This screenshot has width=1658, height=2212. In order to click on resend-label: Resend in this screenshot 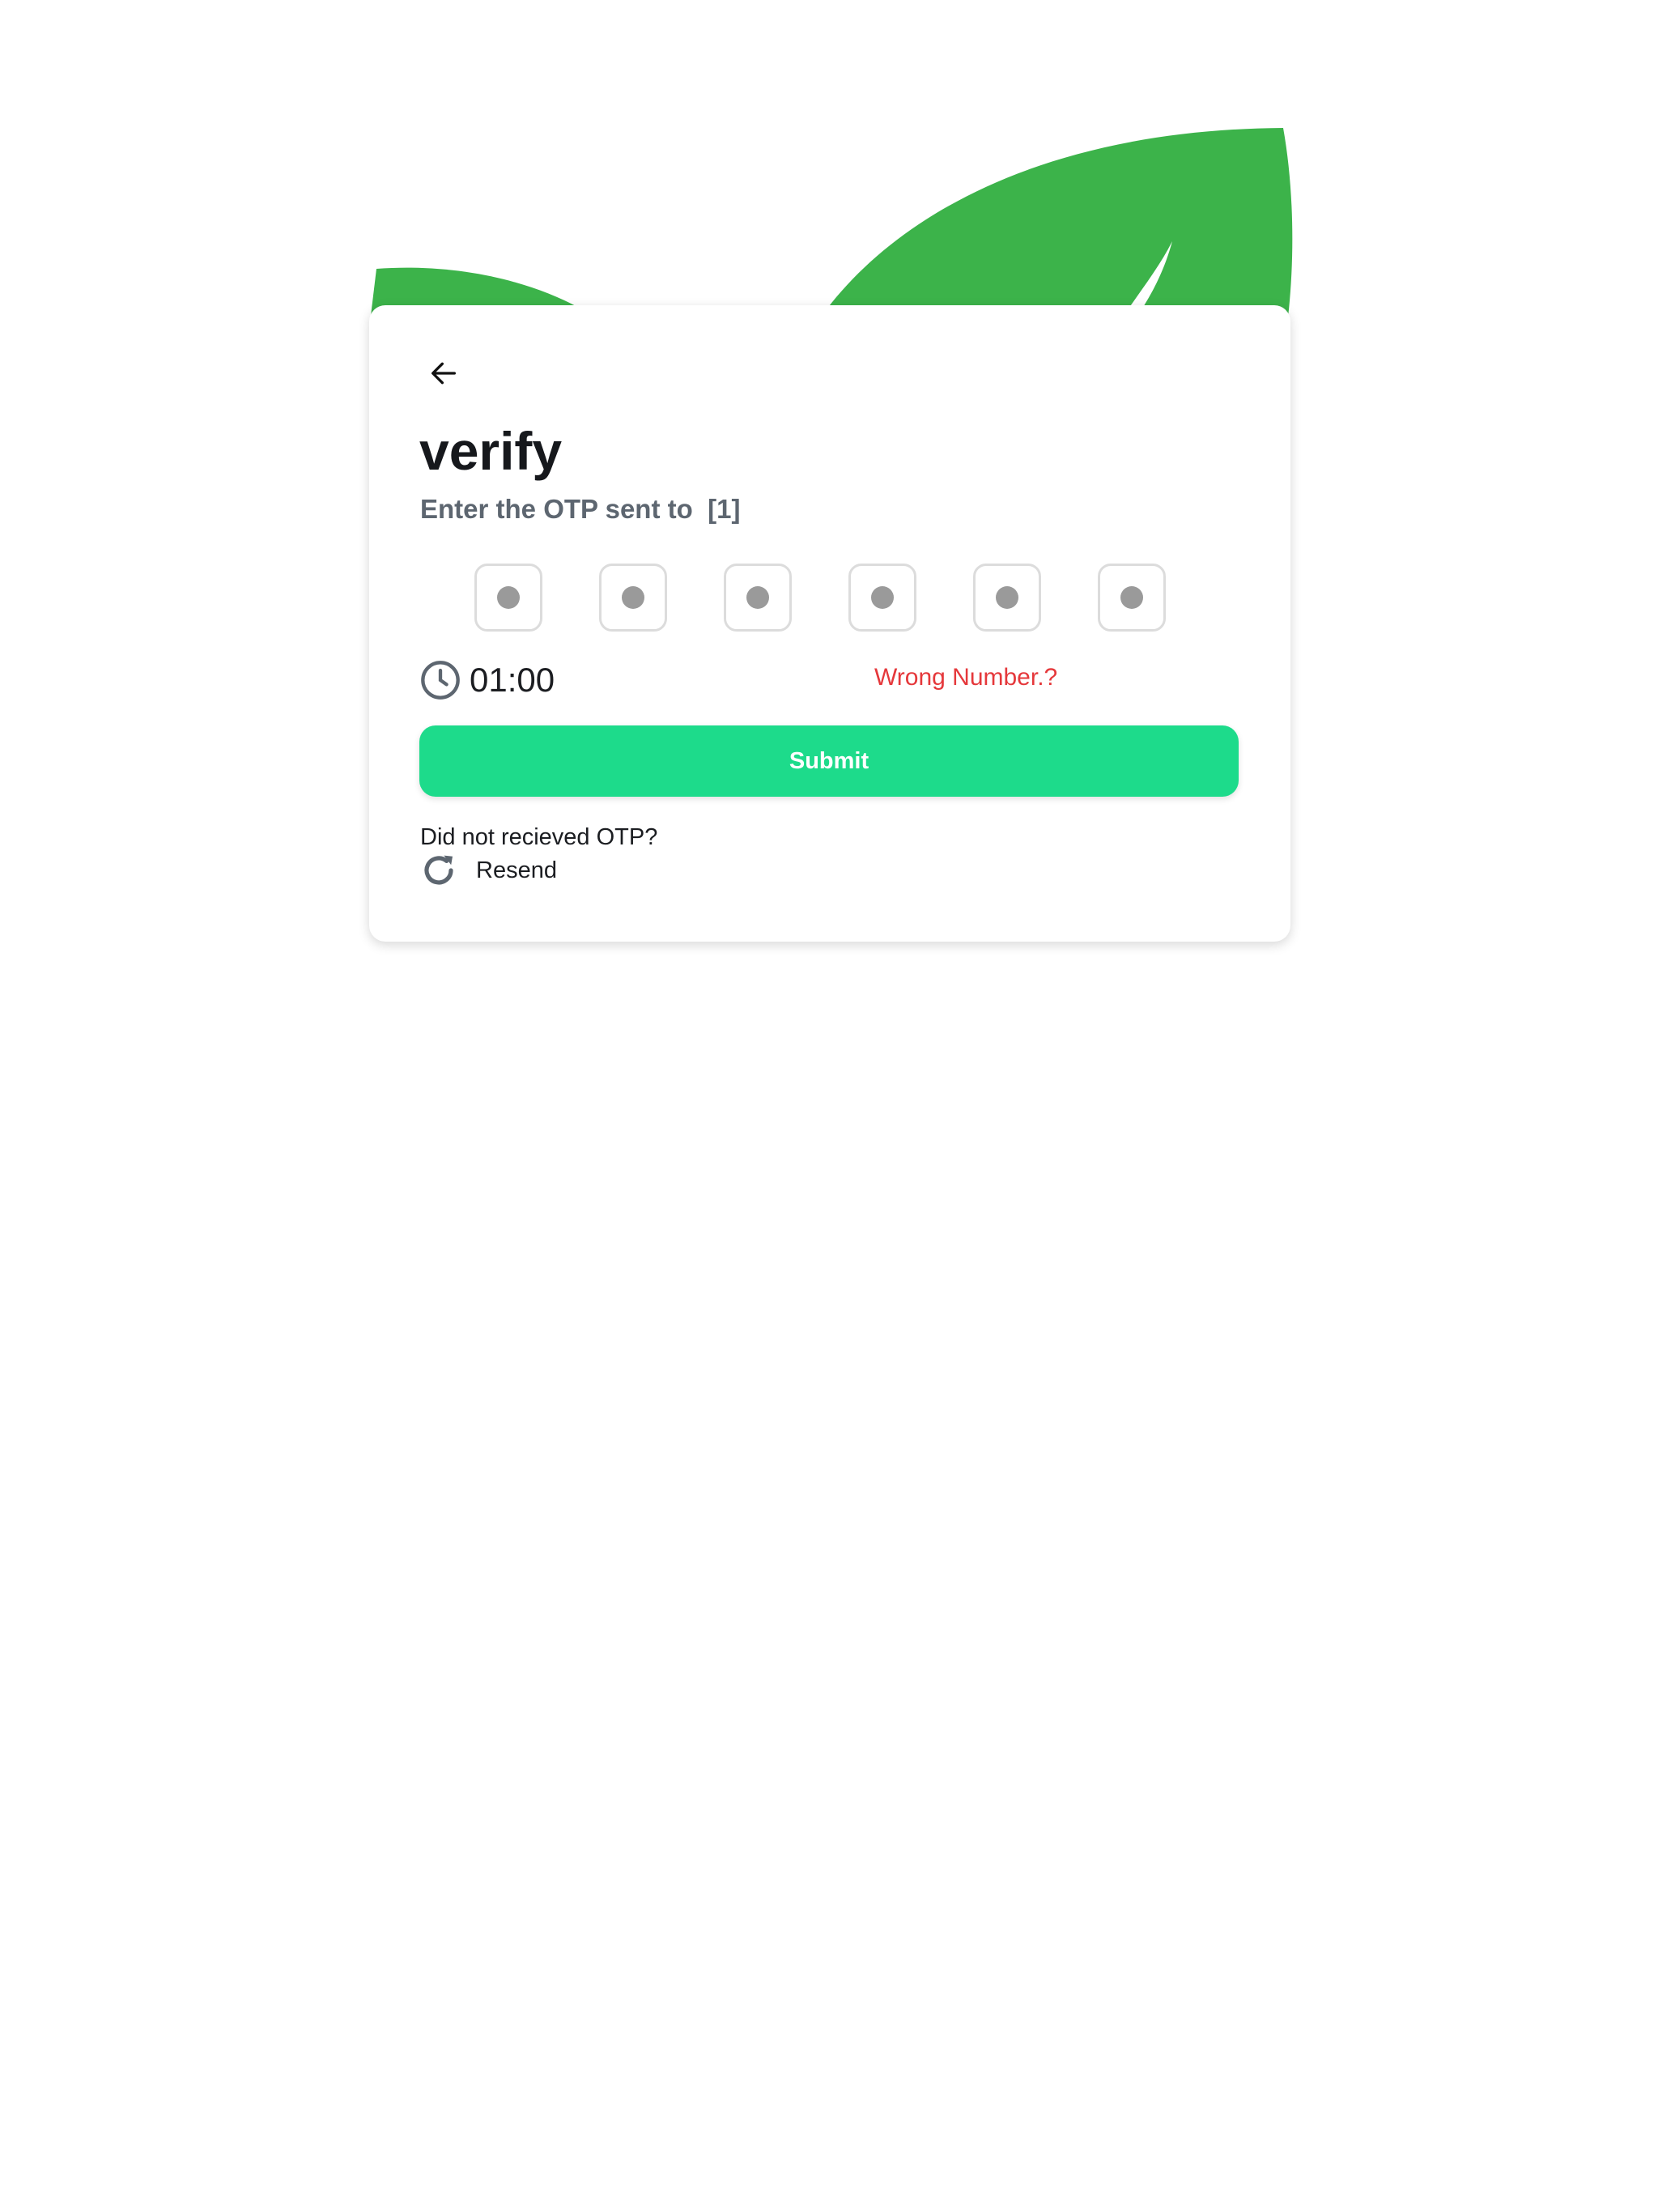, I will do `click(516, 870)`.